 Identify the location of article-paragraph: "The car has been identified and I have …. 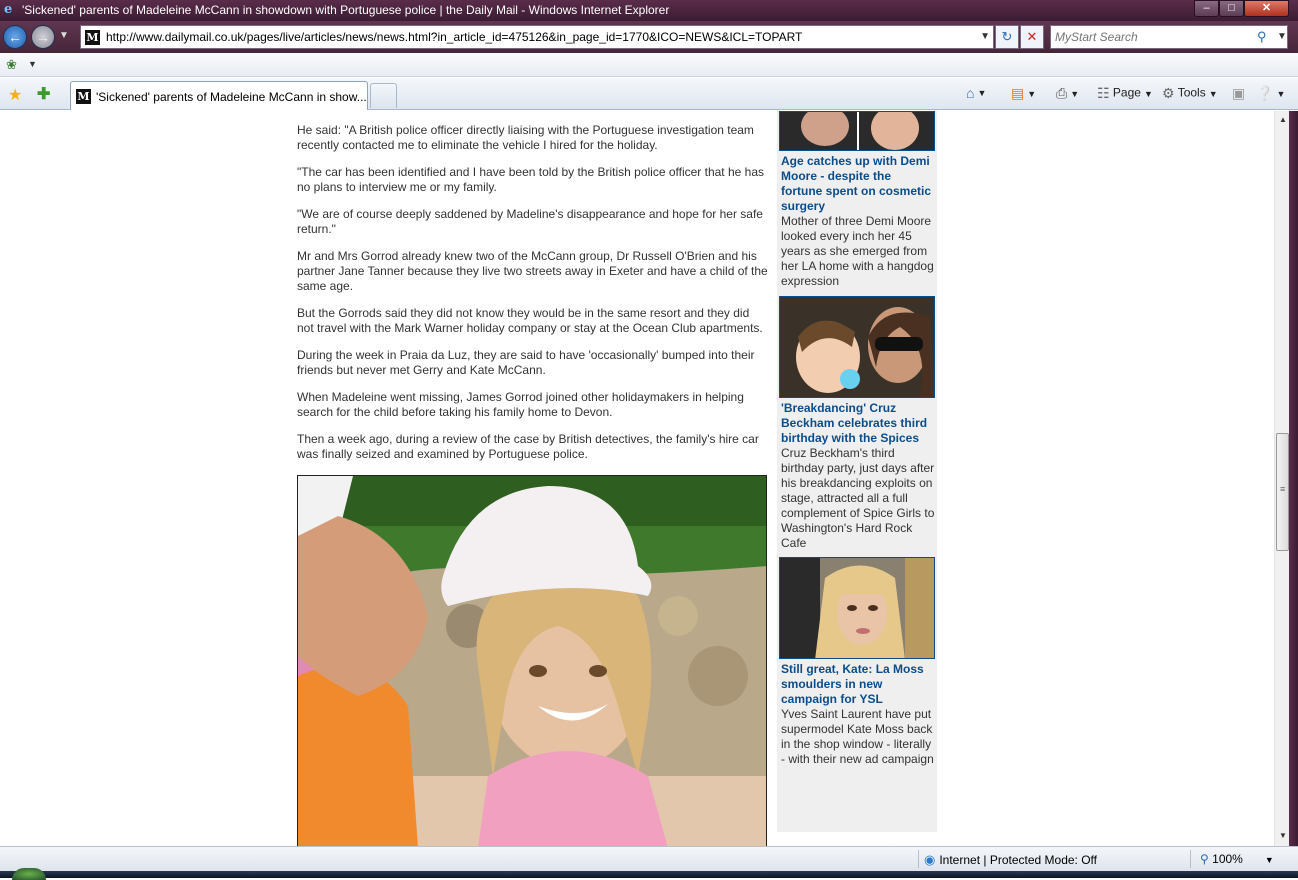
(531, 179).